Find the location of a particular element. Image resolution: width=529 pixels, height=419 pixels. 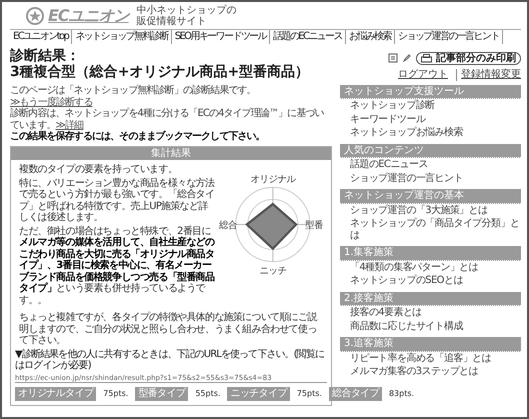

nav-link: 話題のECニュース is located at coordinates (308, 37).